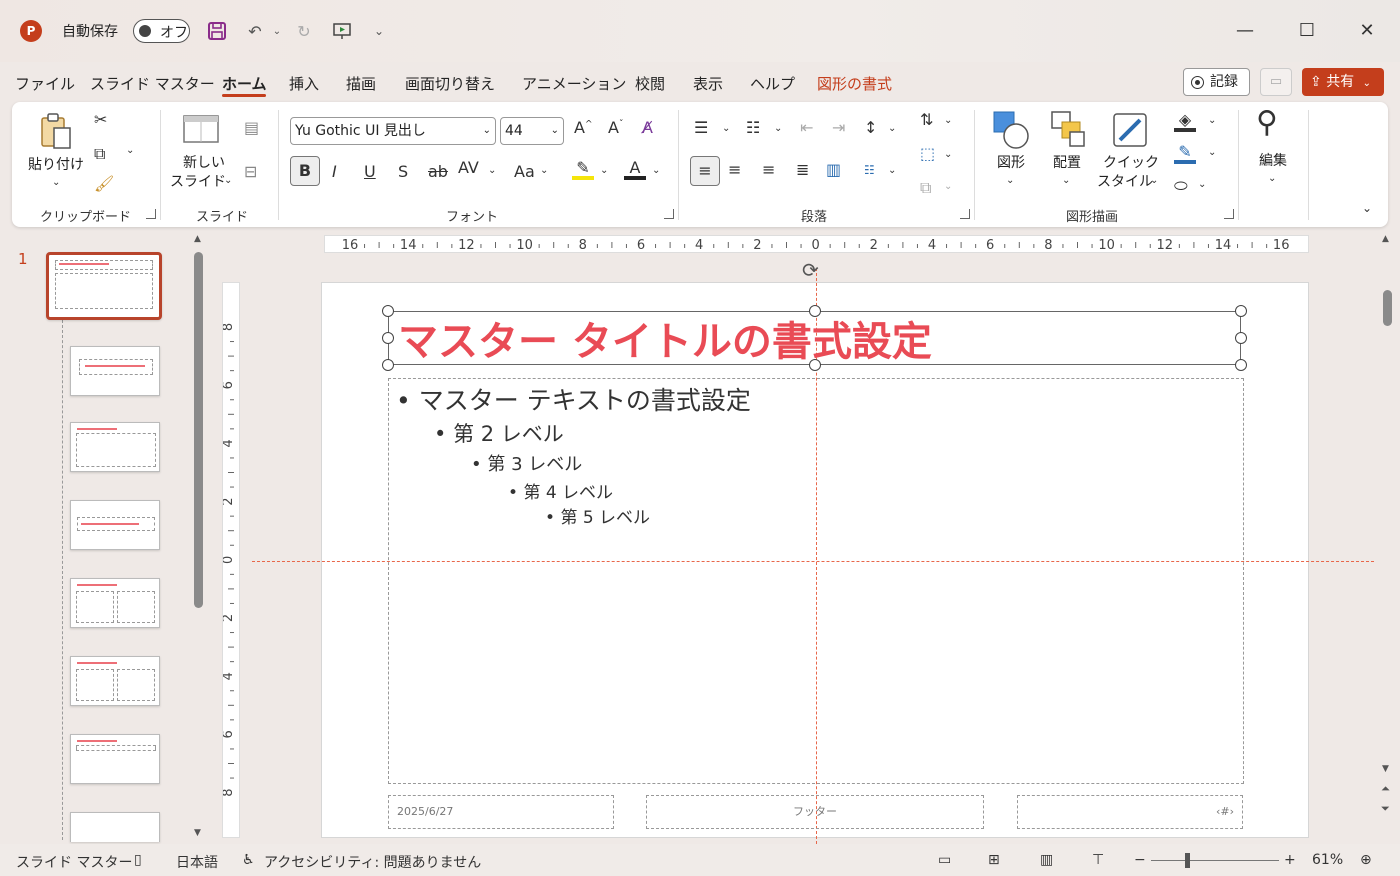  I want to click on accessibility-label: アクセシビリティ: 問題ありません, so click(372, 862).